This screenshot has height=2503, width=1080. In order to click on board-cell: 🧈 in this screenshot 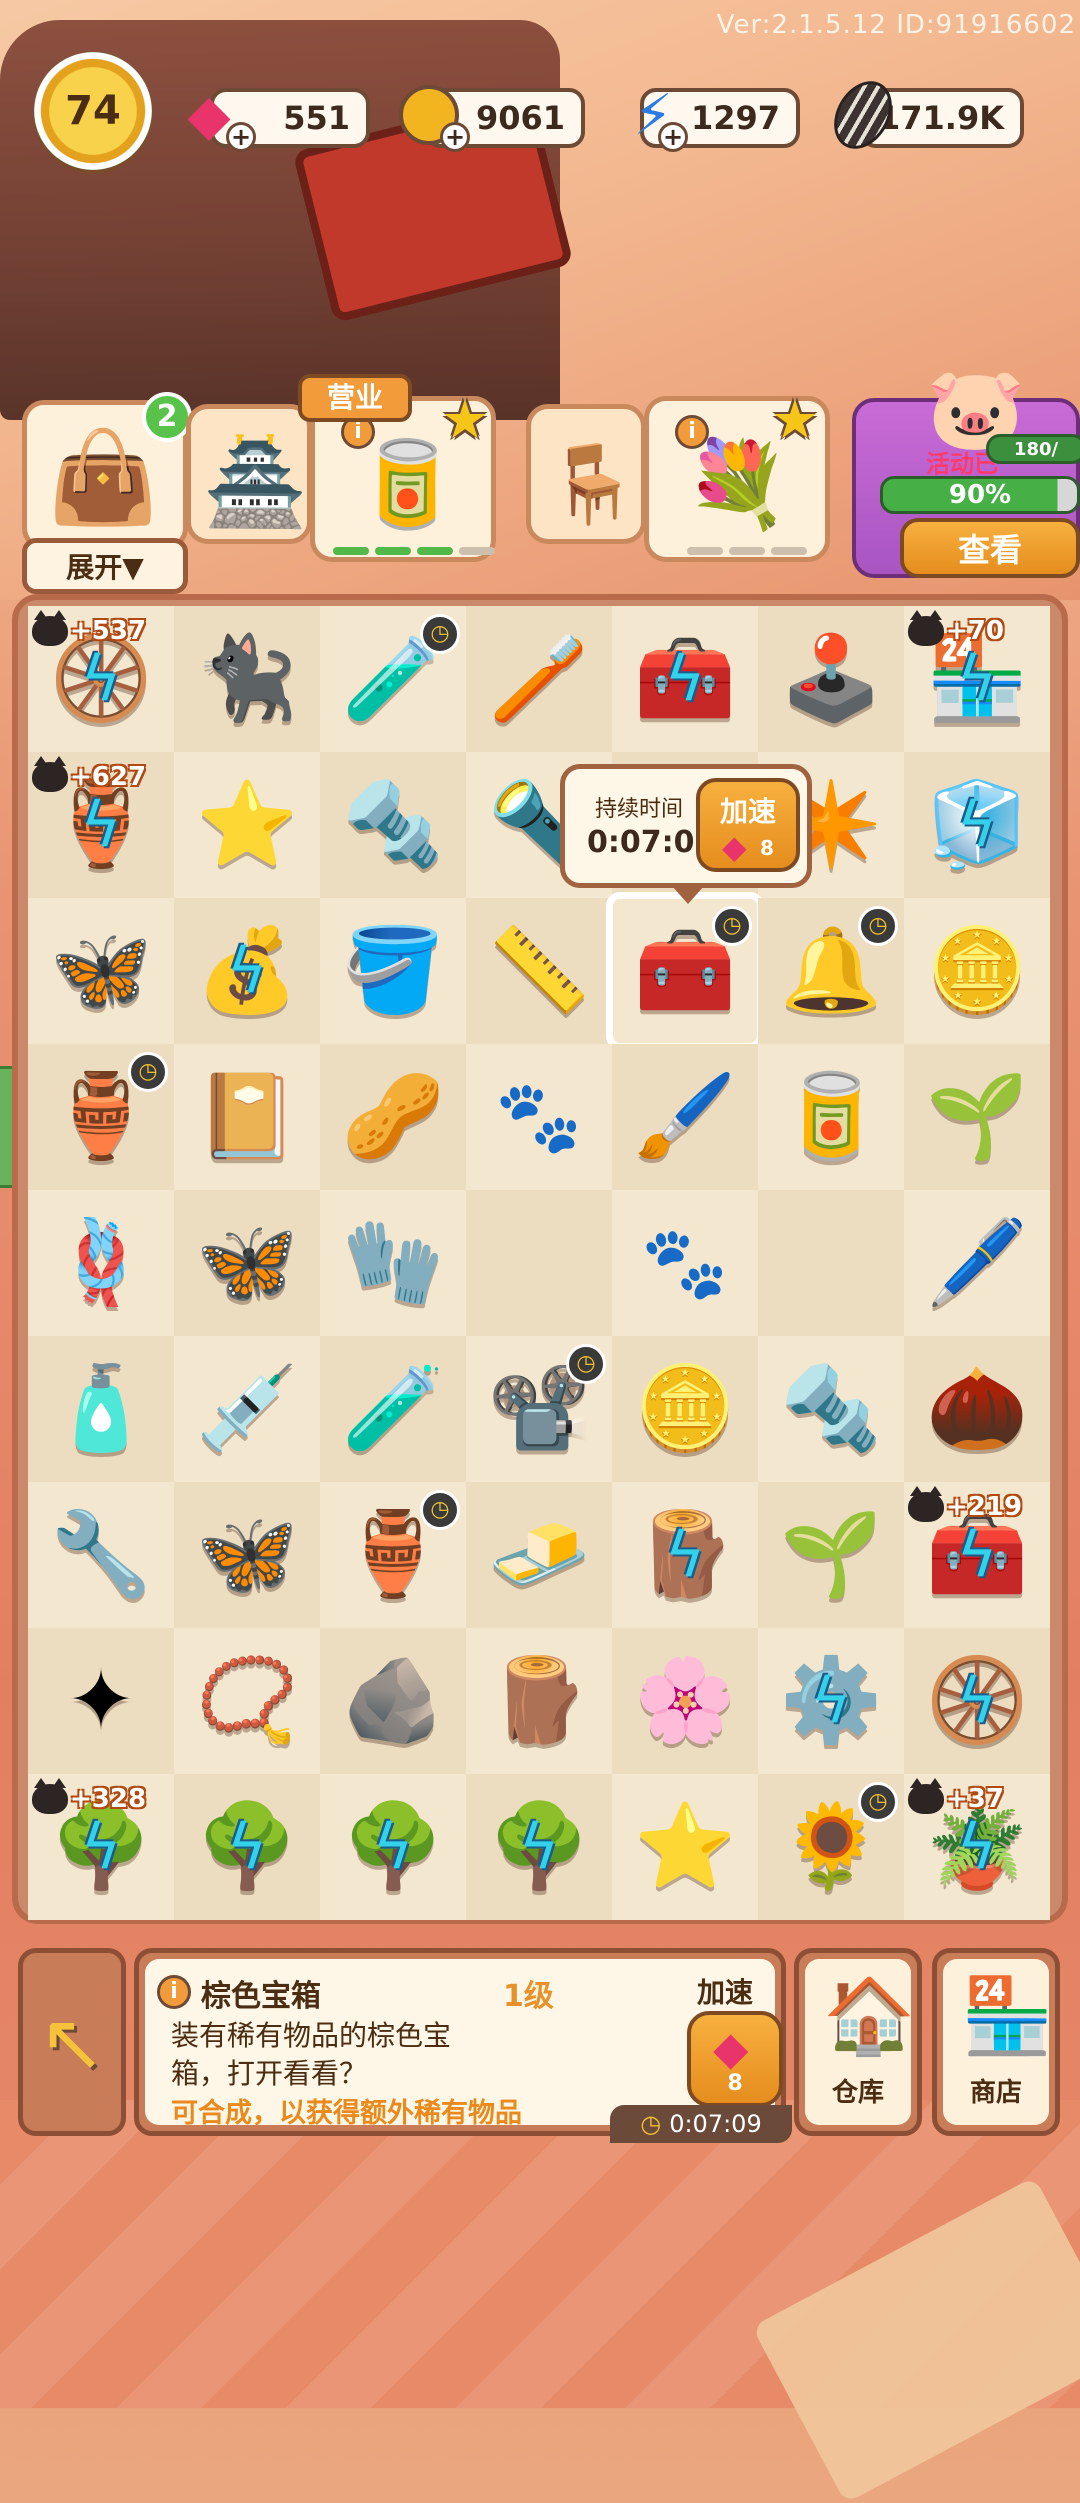, I will do `click(539, 1555)`.